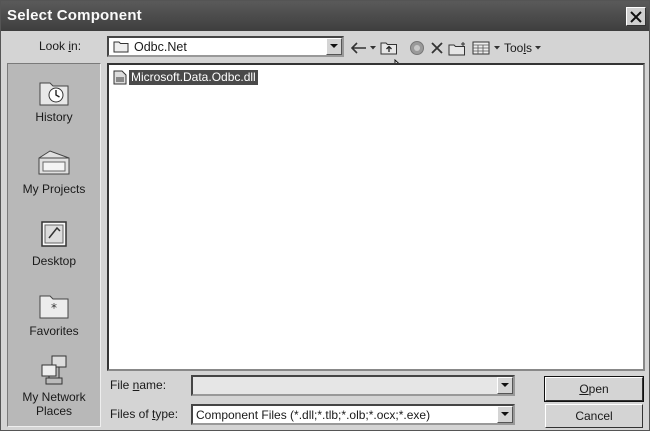  What do you see at coordinates (160, 46) in the screenshot?
I see `look-in-value: Odbc.Net` at bounding box center [160, 46].